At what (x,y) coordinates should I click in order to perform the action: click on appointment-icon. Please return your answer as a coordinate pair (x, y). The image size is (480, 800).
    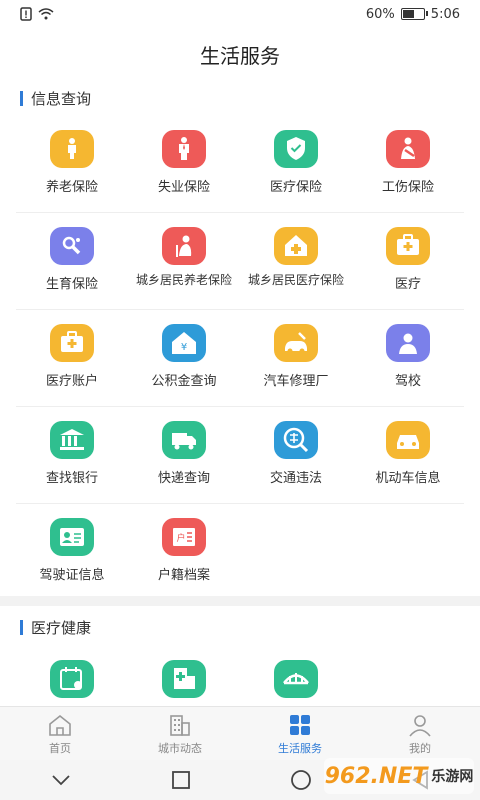
    Looking at the image, I should click on (72, 679).